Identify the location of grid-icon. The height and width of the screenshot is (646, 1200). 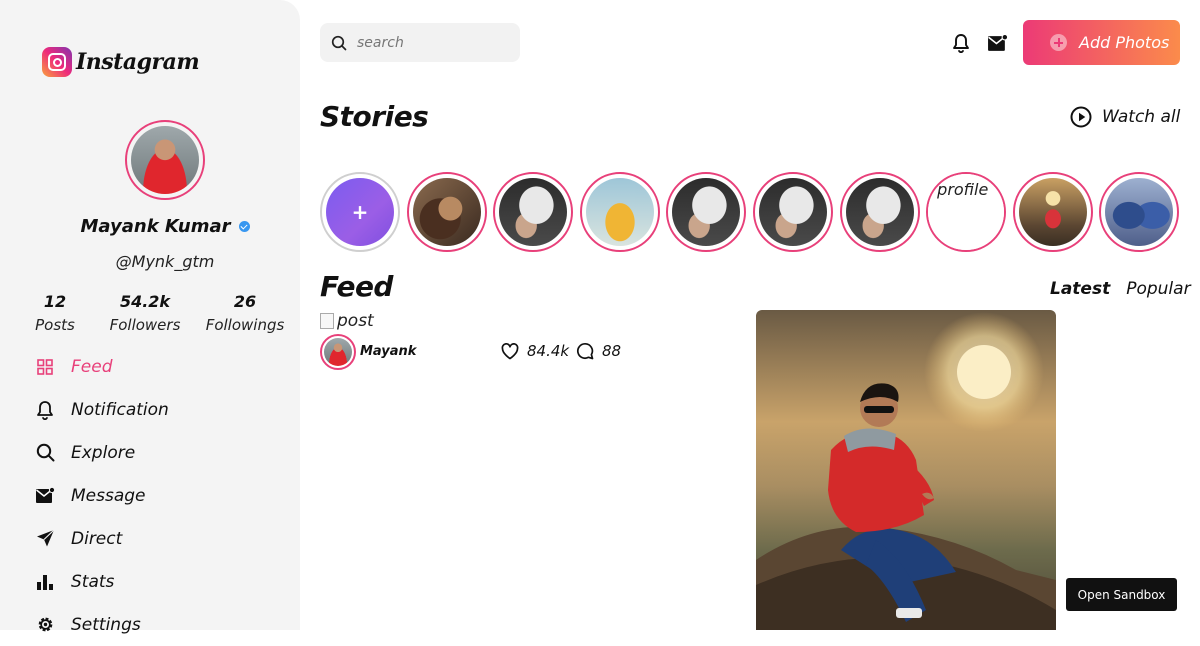
(45, 367).